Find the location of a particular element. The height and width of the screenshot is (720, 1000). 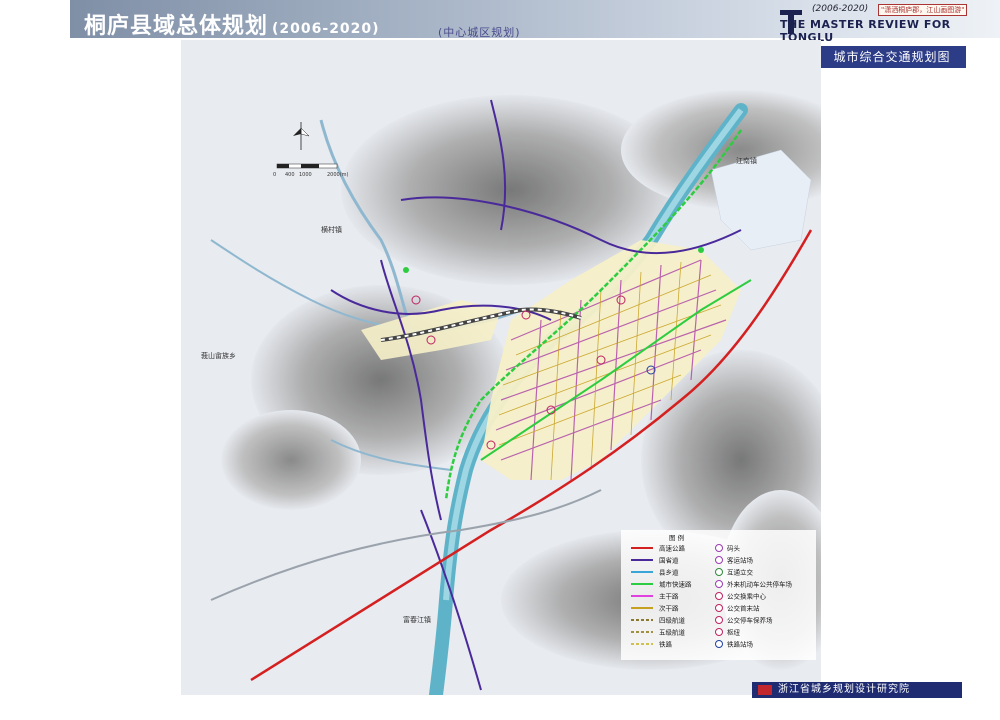

footer-org: 浙江省城乡规划设计研究院 is located at coordinates (844, 689).